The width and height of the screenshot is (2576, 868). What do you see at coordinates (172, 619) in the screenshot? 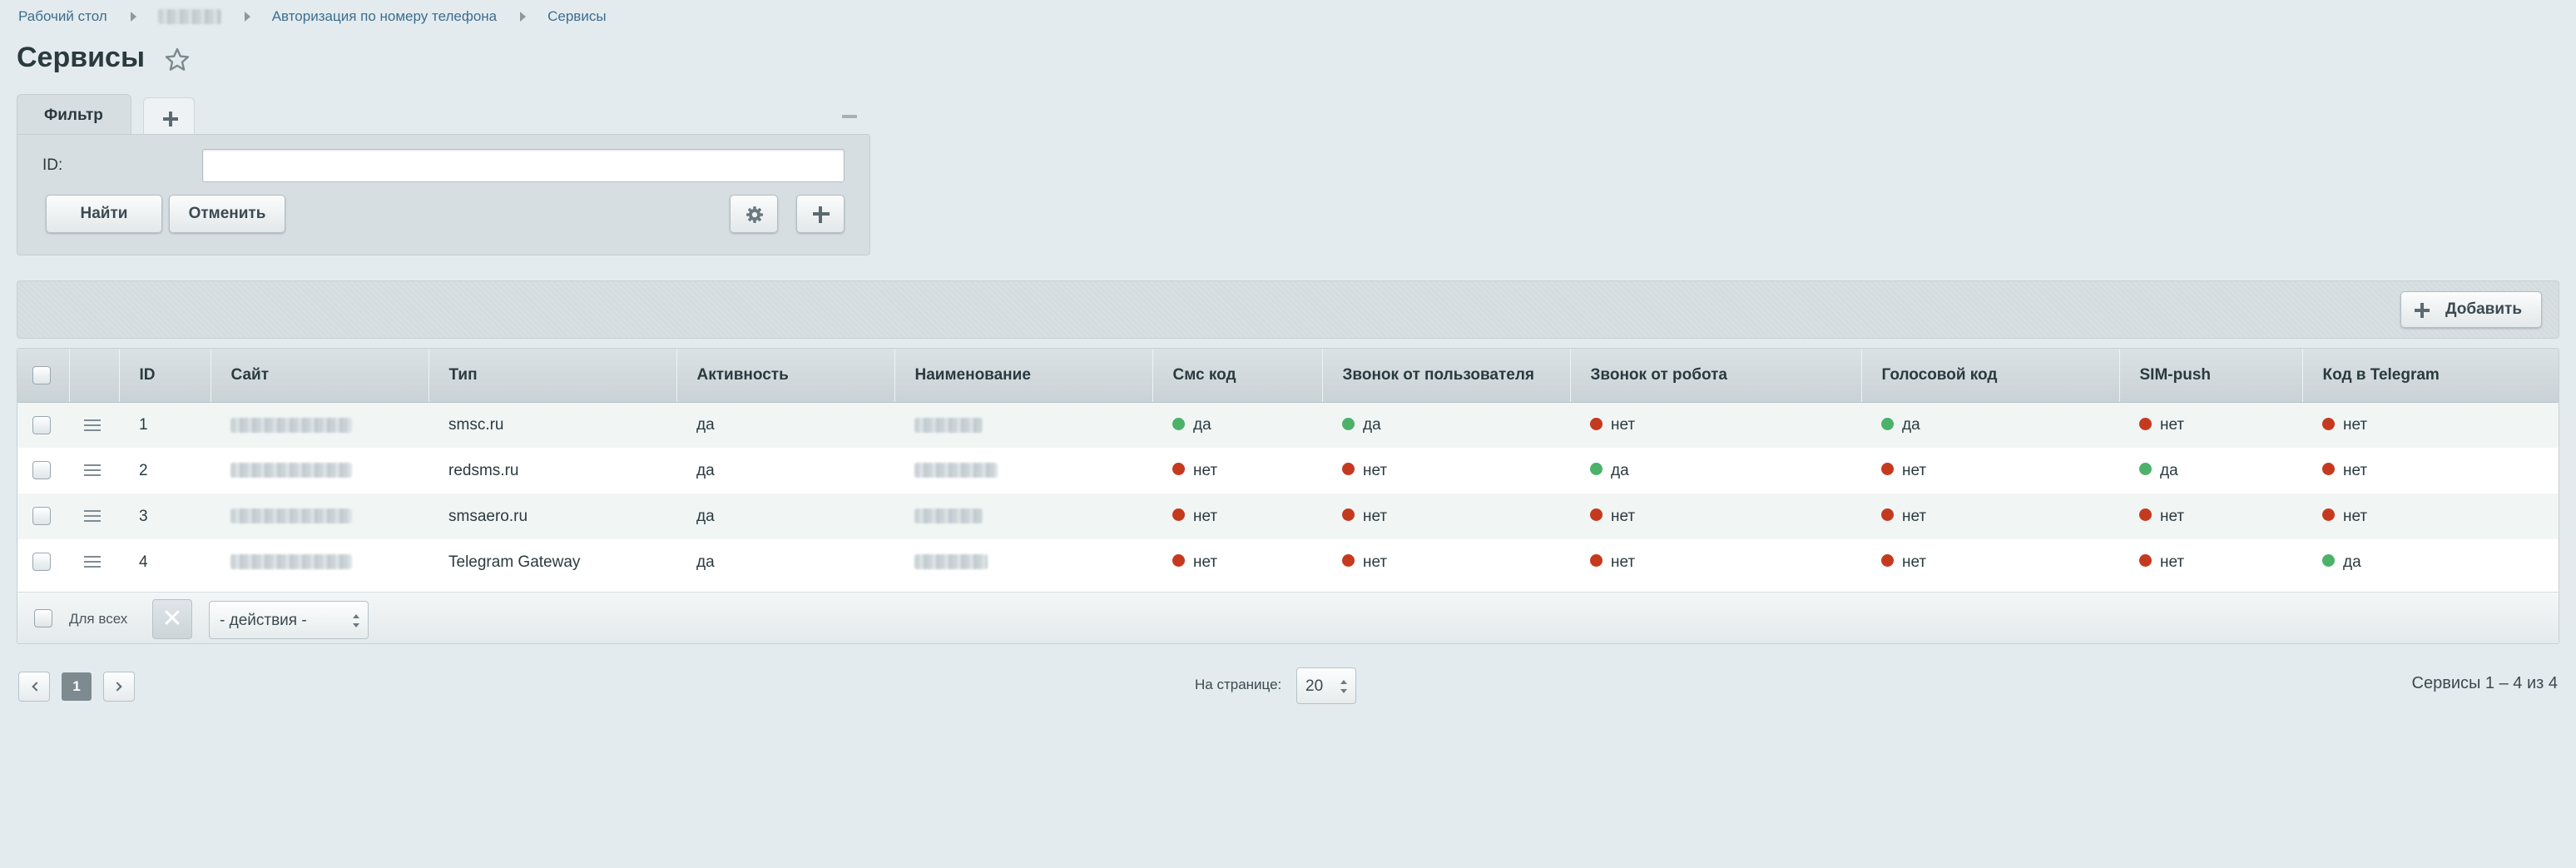
I see `delete-button: ✕` at bounding box center [172, 619].